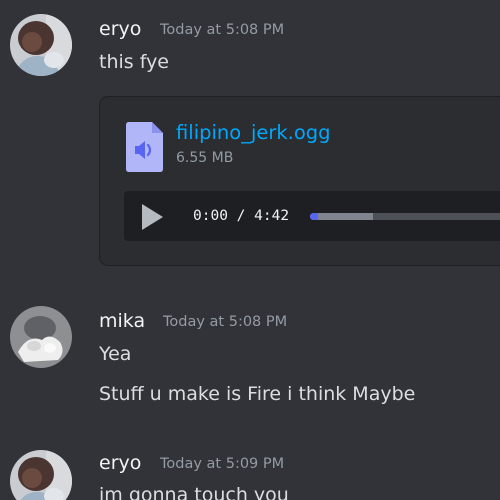 Image resolution: width=500 pixels, height=500 pixels. I want to click on progress-played, so click(314, 216).